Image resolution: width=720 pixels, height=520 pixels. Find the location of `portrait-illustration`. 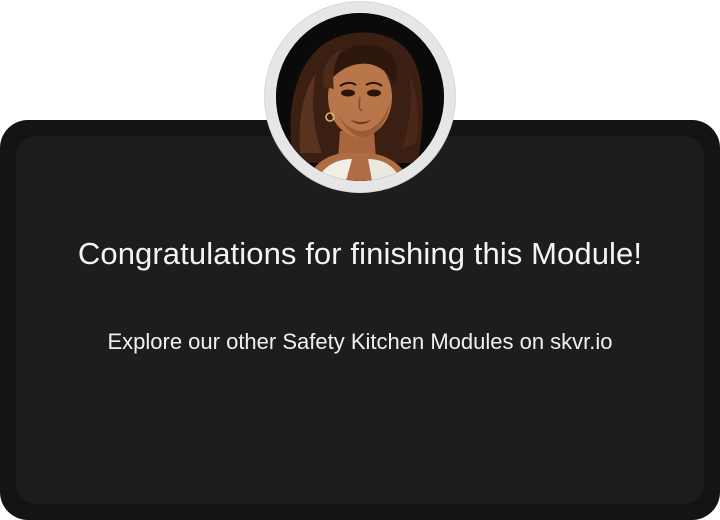

portrait-illustration is located at coordinates (360, 97).